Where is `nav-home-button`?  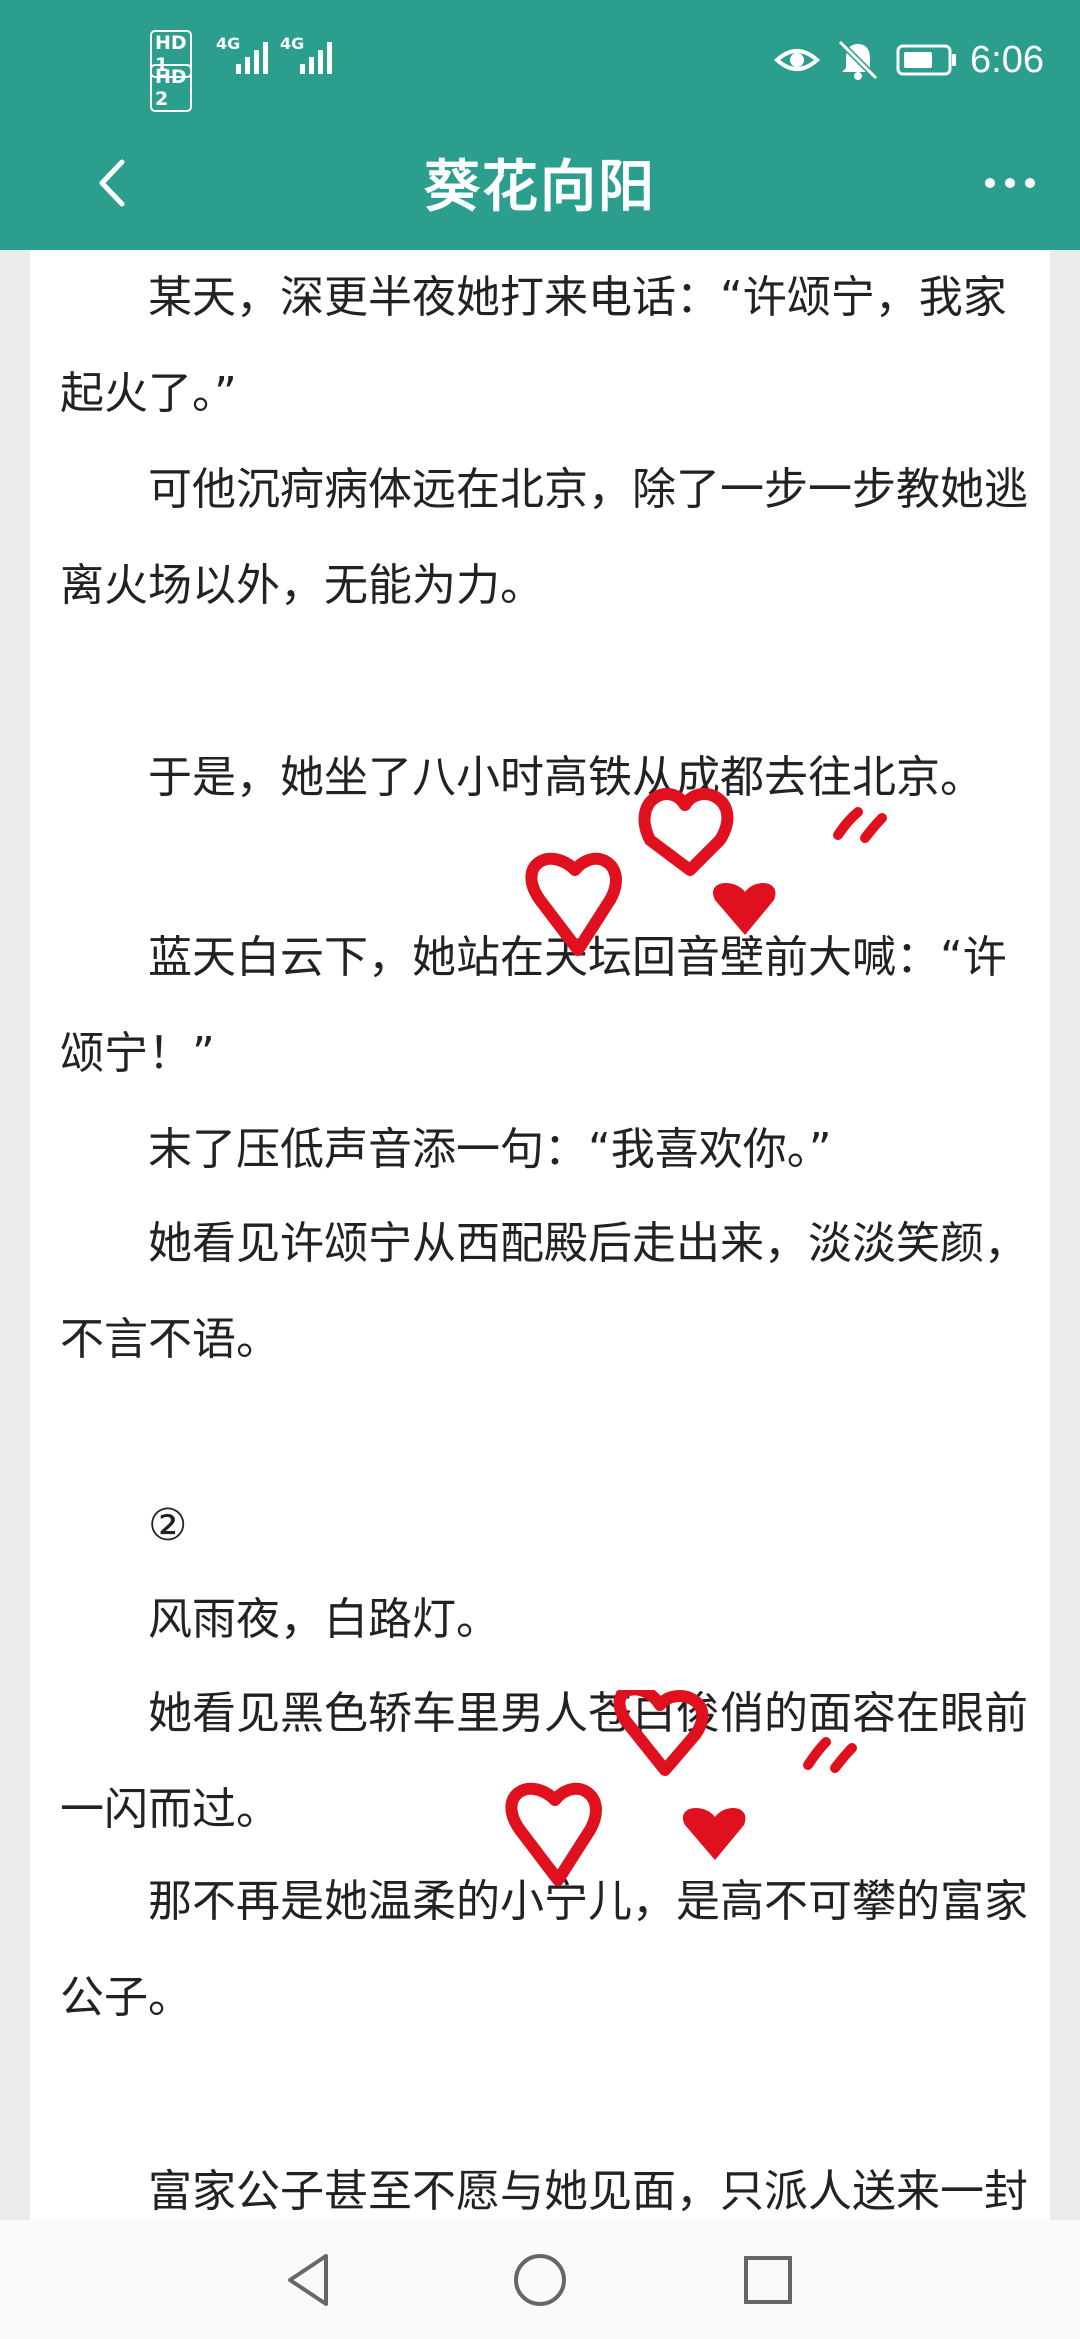
nav-home-button is located at coordinates (540, 2280).